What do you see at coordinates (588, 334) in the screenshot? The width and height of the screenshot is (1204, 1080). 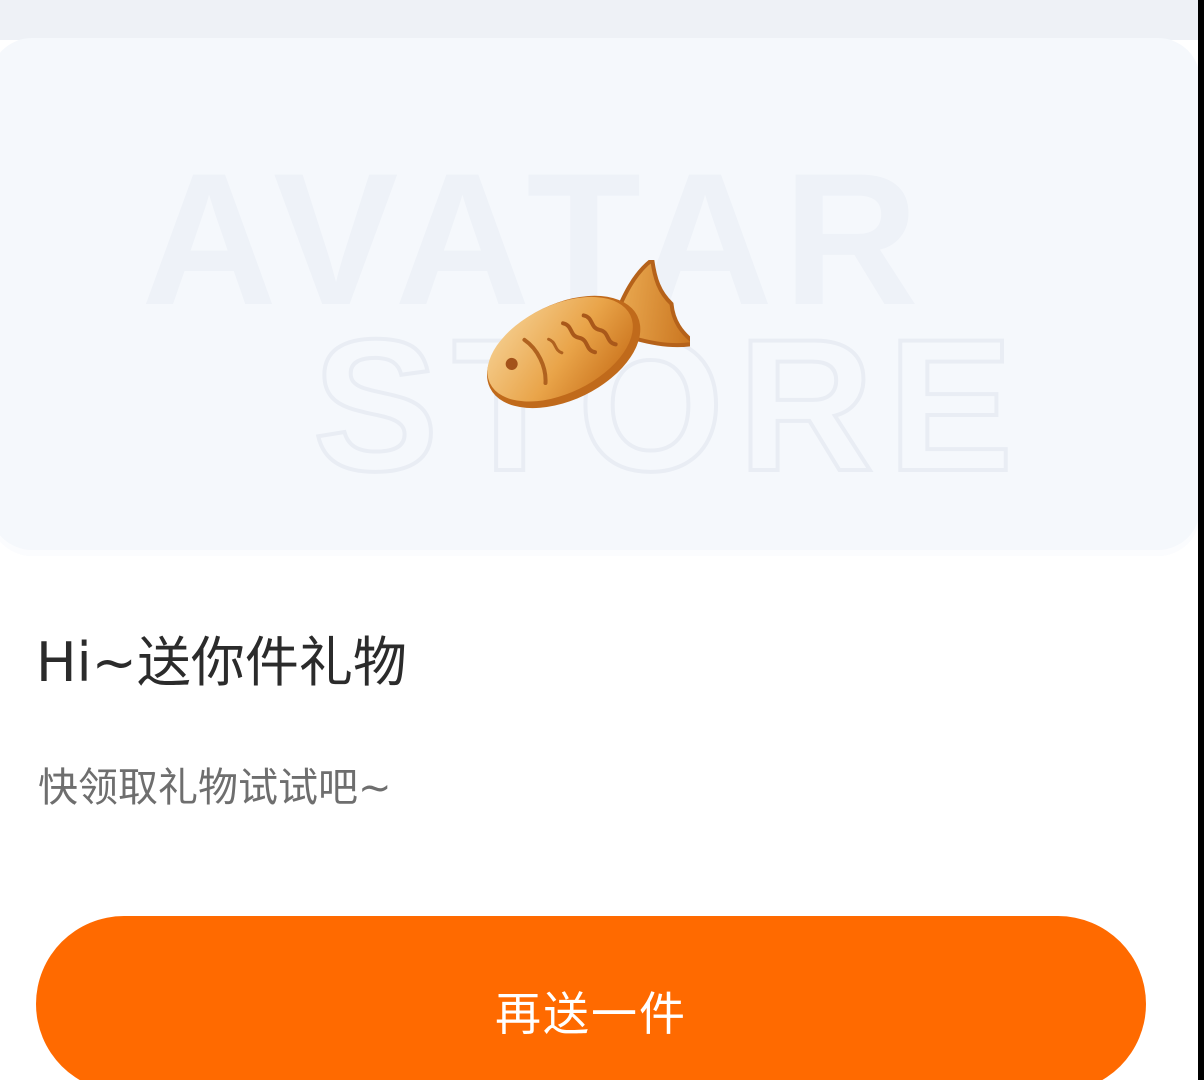 I see `taiyaki-fish-icon` at bounding box center [588, 334].